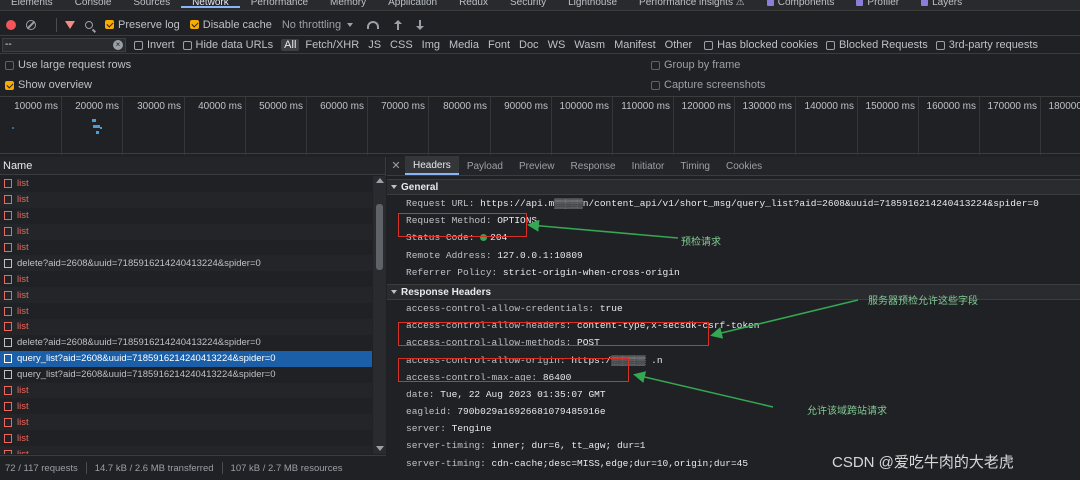 The height and width of the screenshot is (480, 1080). Describe the element at coordinates (9, 85) in the screenshot. I see `checkbox-checked-icon` at that location.